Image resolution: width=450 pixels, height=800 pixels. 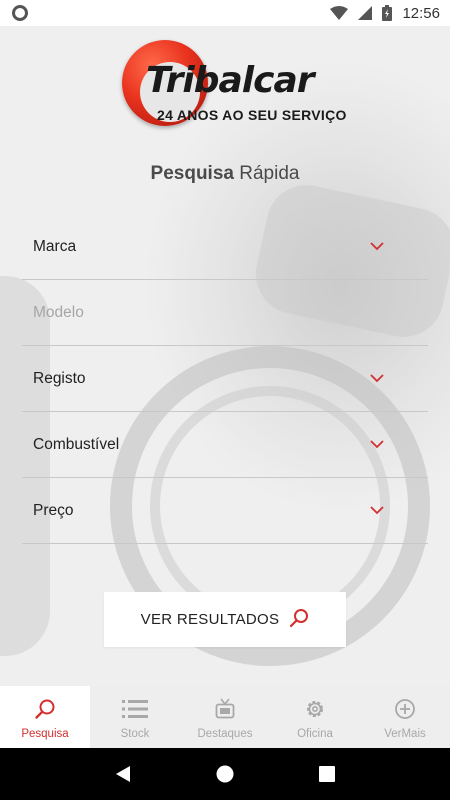 I want to click on nav-item-oficina: Oficina, so click(x=315, y=717).